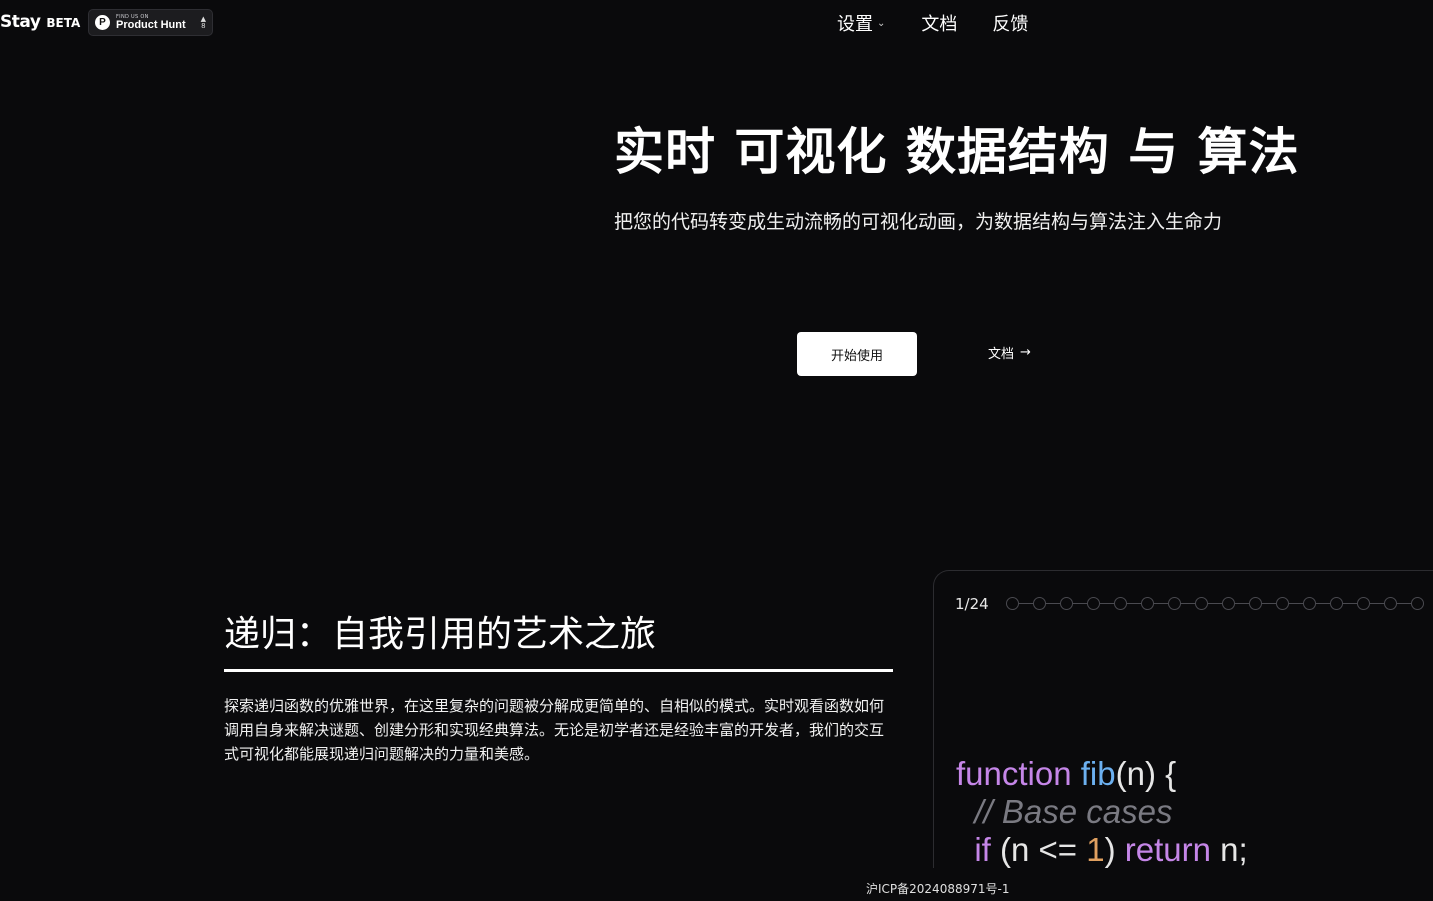 The image size is (1433, 901). What do you see at coordinates (857, 354) in the screenshot?
I see `start-button: 开始使用` at bounding box center [857, 354].